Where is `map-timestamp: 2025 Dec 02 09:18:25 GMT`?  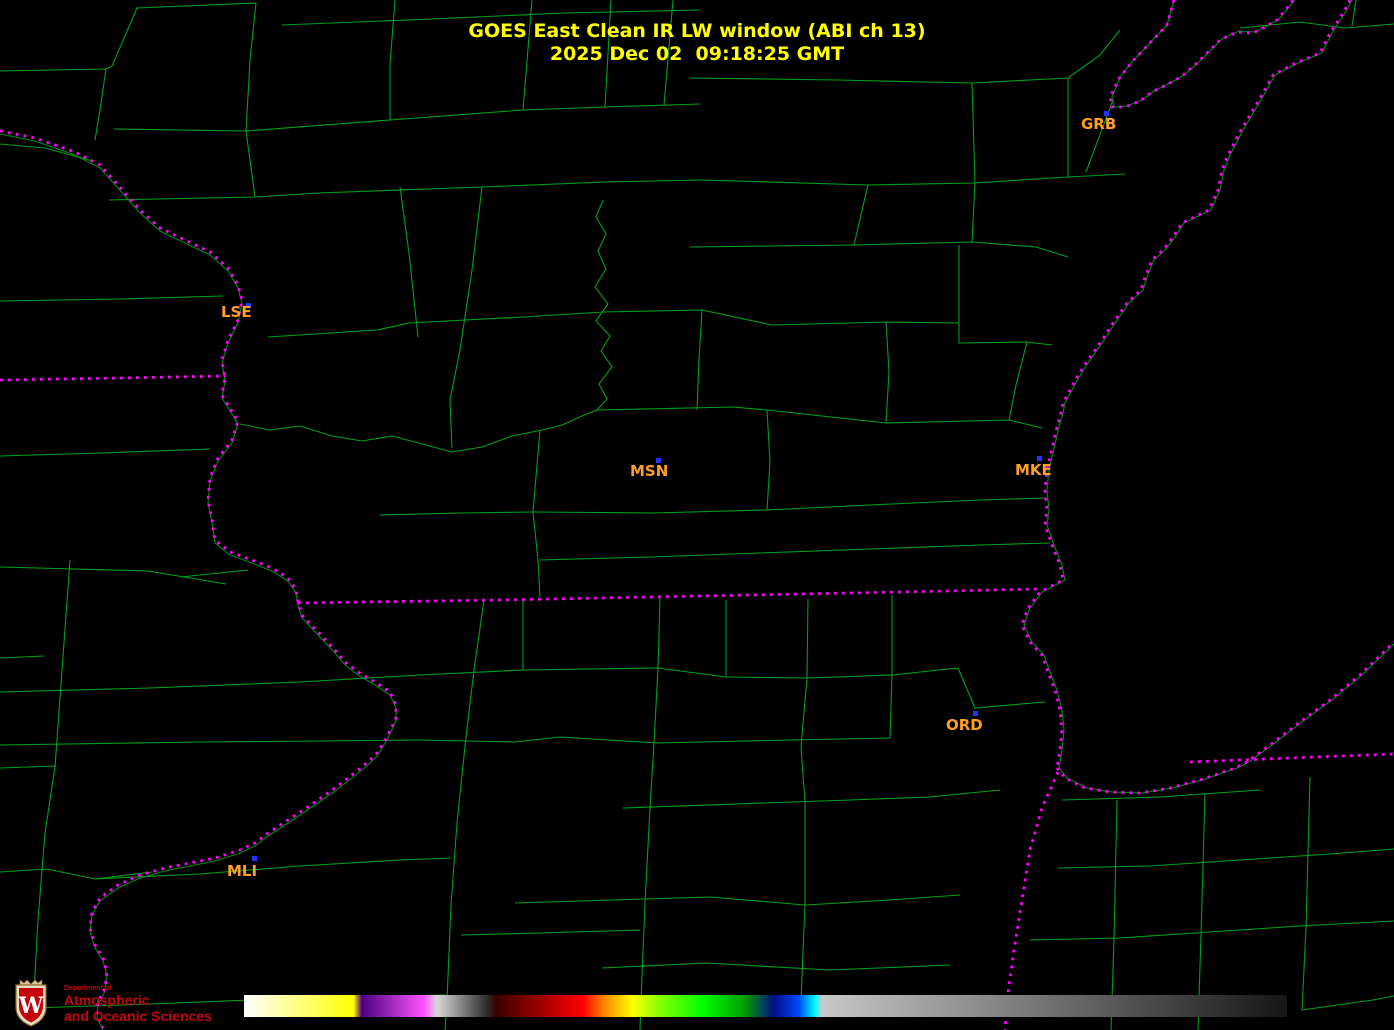 map-timestamp: 2025 Dec 02 09:18:25 GMT is located at coordinates (697, 54).